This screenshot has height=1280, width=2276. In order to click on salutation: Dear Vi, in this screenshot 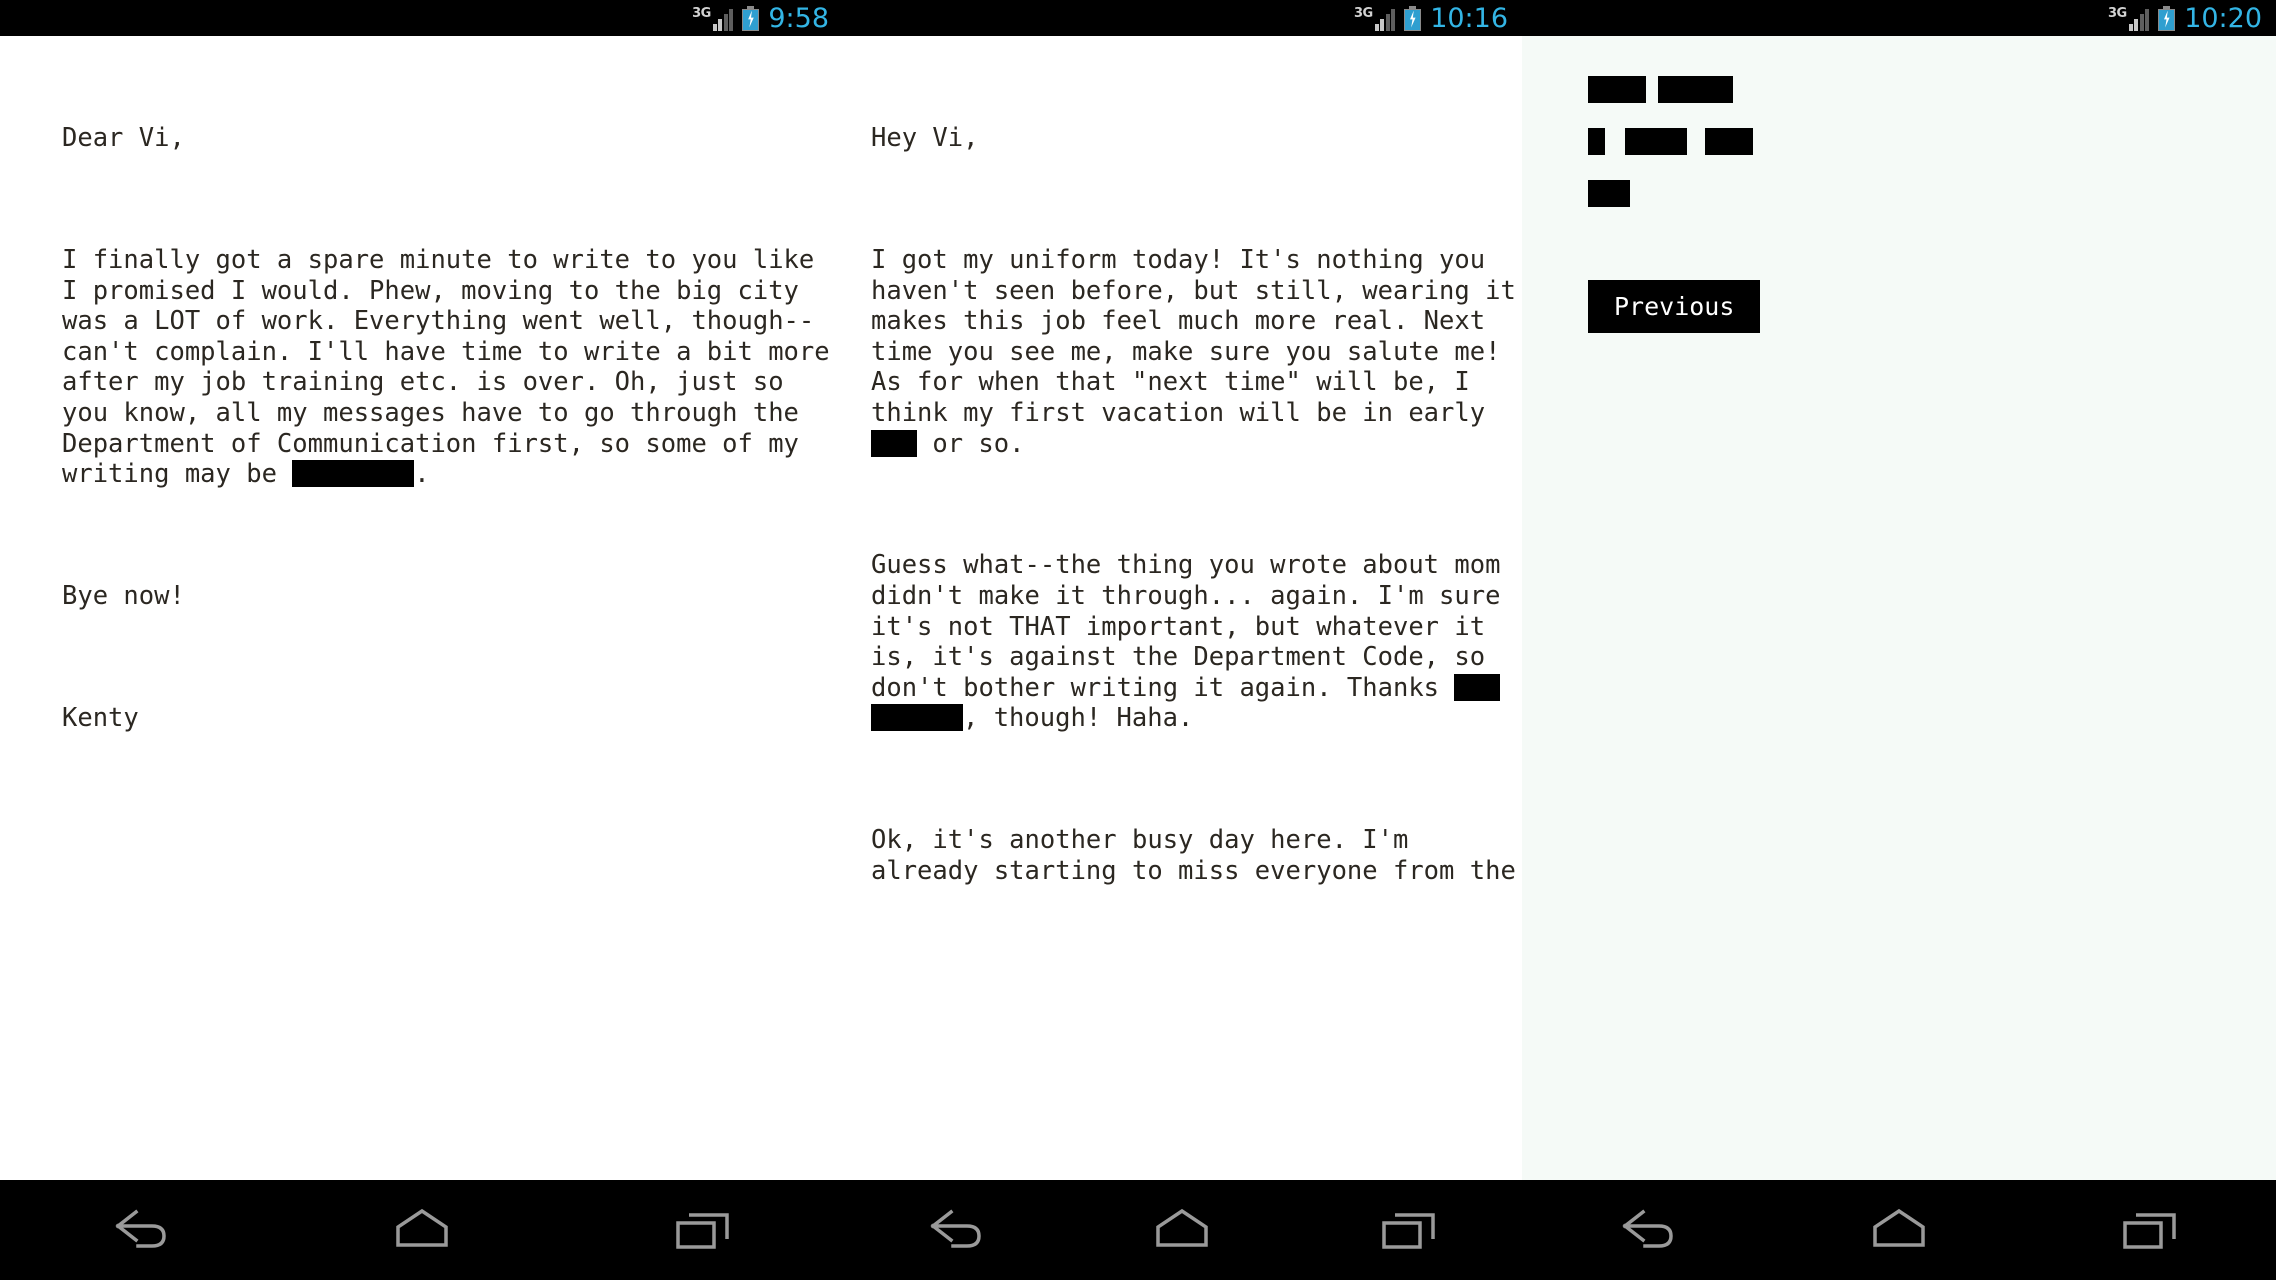, I will do `click(123, 138)`.